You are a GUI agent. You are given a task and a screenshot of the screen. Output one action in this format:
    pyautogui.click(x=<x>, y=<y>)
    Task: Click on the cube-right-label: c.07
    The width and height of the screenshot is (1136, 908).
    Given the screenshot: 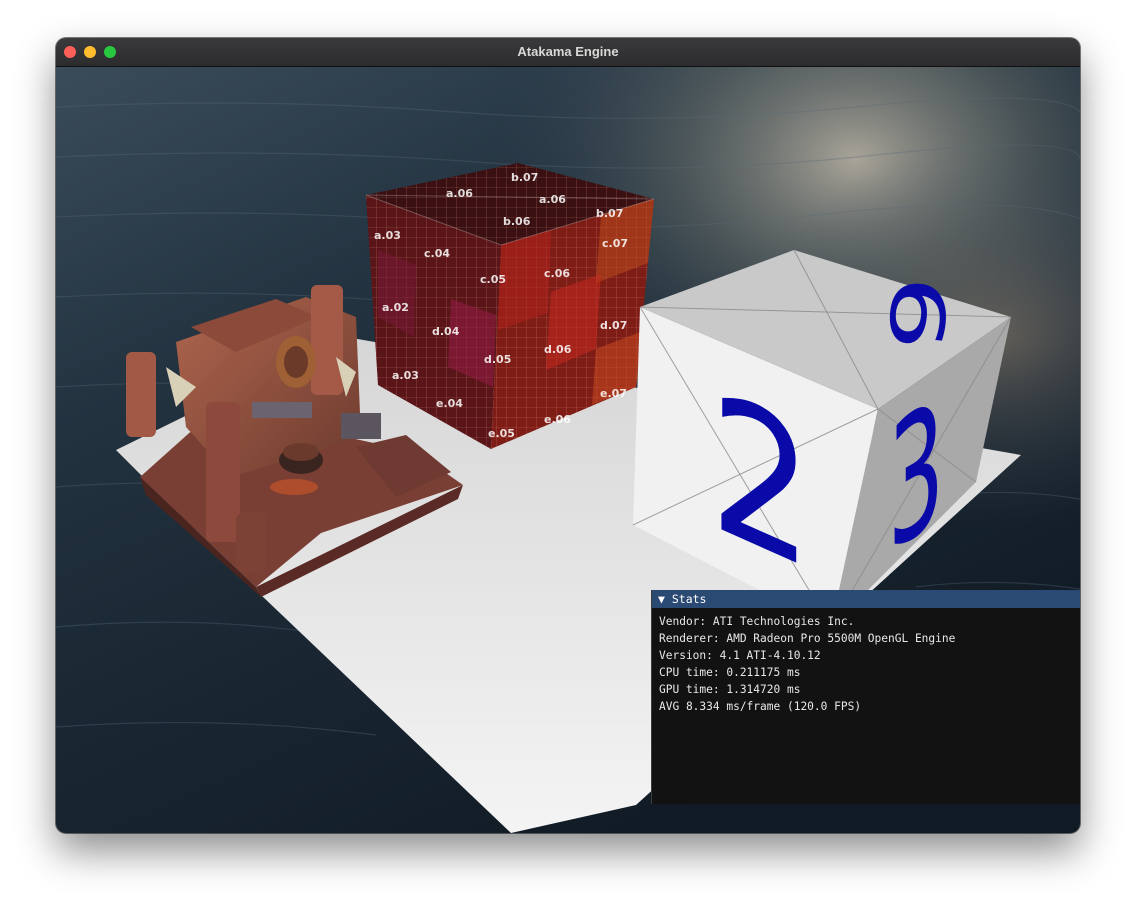 What is the action you would take?
    pyautogui.click(x=615, y=243)
    